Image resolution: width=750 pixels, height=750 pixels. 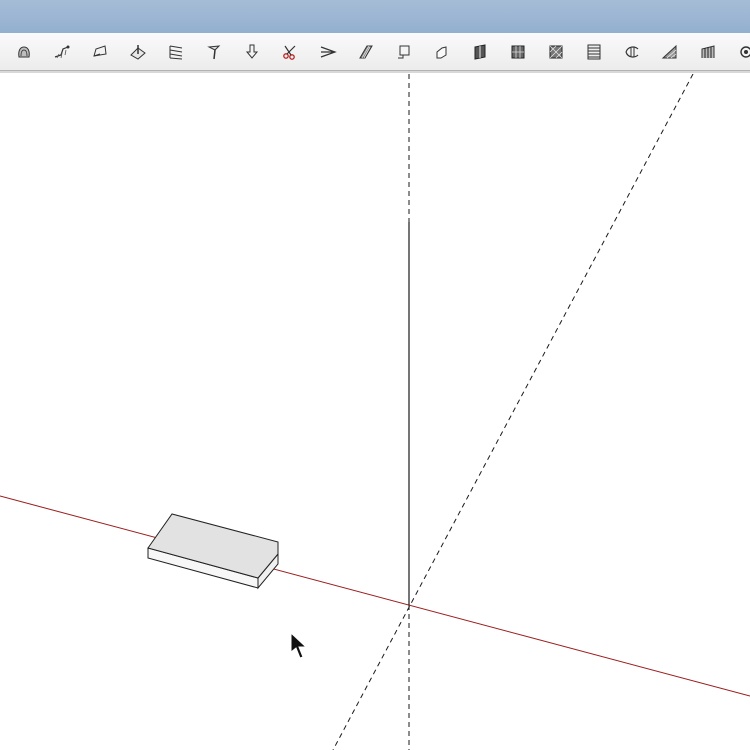 I want to click on grid-panel-icon, so click(x=518, y=52).